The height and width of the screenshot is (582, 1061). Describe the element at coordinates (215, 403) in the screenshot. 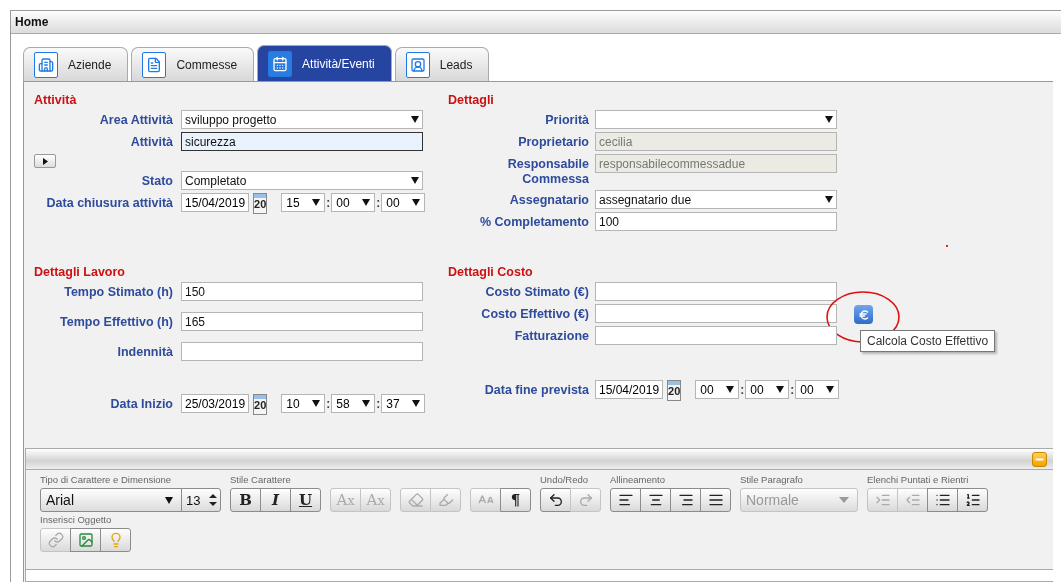

I see `date-field: 25/03/2019` at that location.